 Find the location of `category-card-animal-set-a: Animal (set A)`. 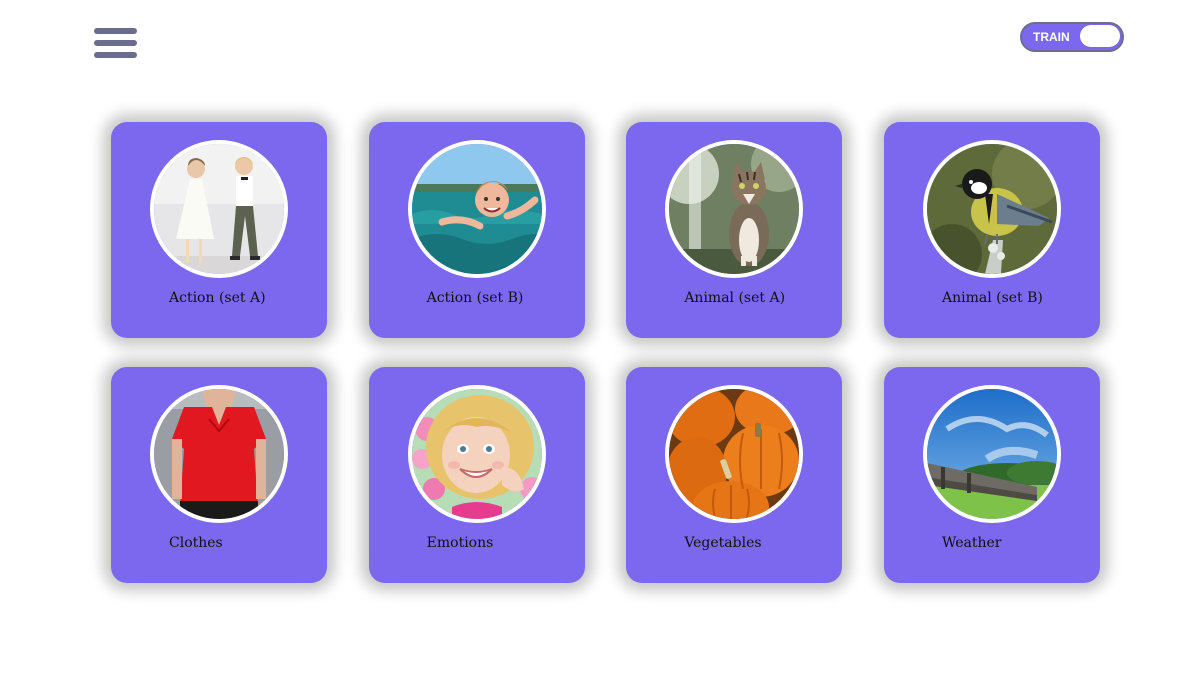

category-card-animal-set-a: Animal (set A) is located at coordinates (734, 230).